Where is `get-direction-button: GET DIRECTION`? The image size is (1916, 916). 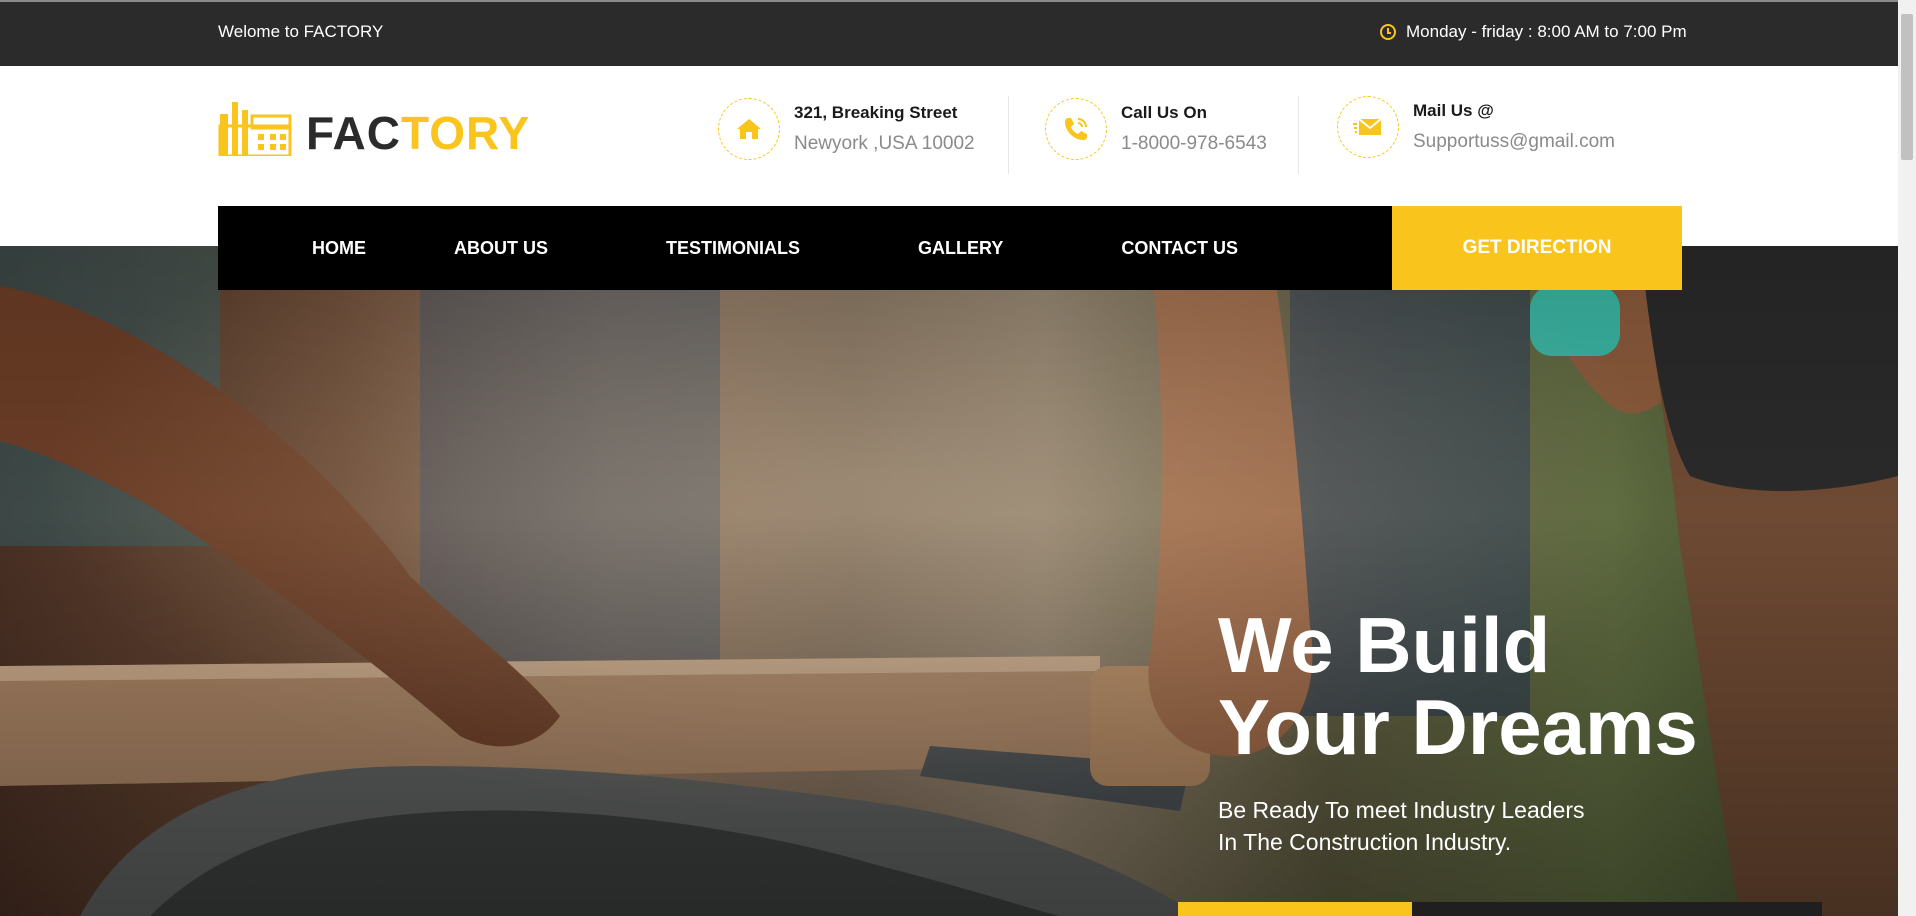
get-direction-button: GET DIRECTION is located at coordinates (1537, 248).